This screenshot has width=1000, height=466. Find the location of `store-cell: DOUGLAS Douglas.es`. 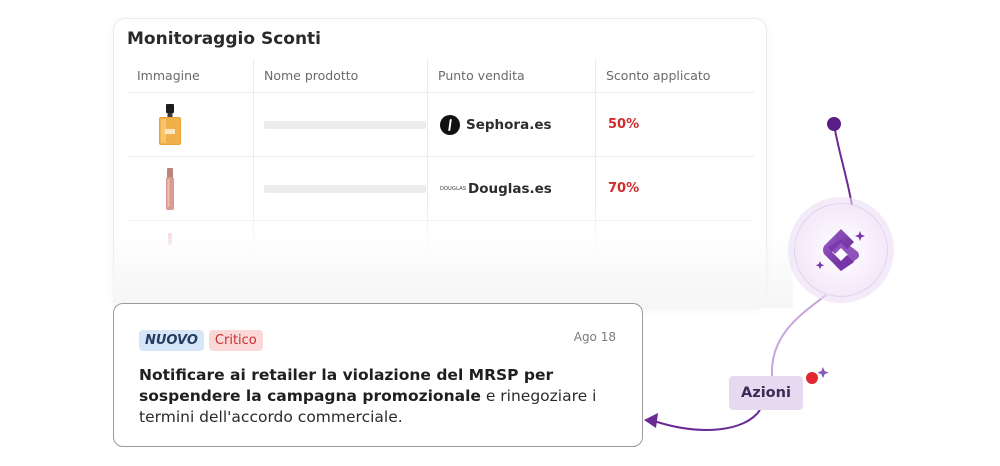

store-cell: DOUGLAS Douglas.es is located at coordinates (496, 189).